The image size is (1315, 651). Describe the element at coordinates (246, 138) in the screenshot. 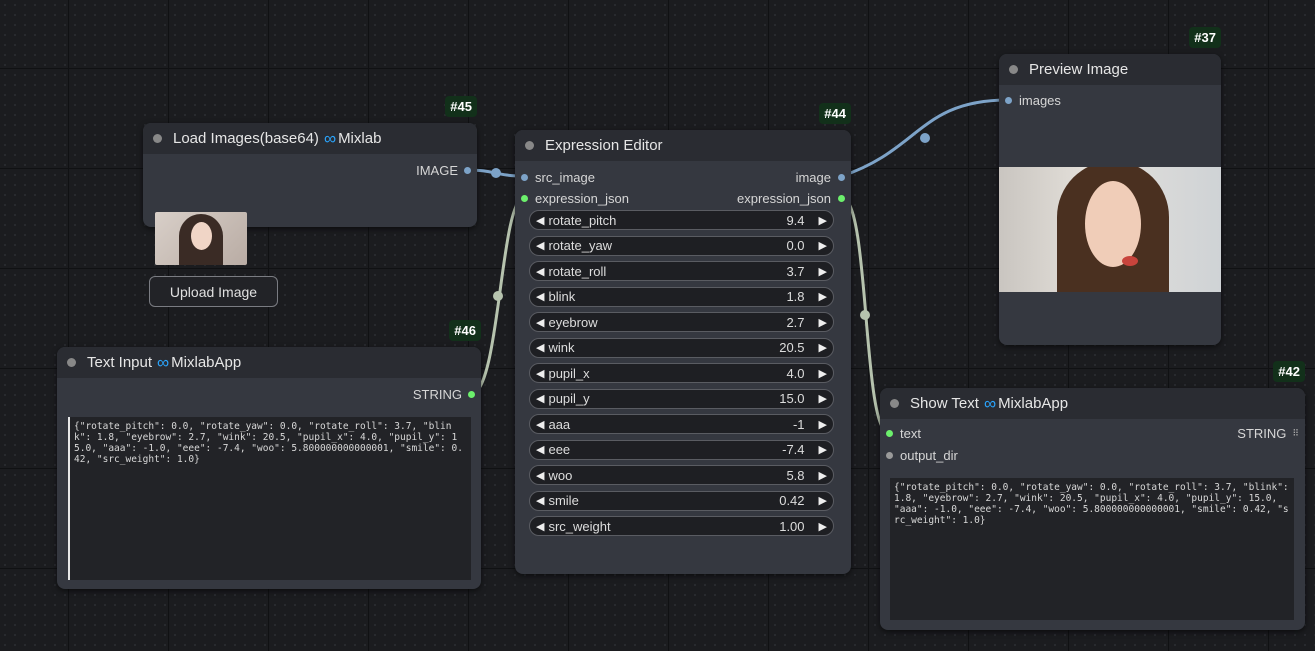

I see `node-title: Load Images(base64)` at that location.